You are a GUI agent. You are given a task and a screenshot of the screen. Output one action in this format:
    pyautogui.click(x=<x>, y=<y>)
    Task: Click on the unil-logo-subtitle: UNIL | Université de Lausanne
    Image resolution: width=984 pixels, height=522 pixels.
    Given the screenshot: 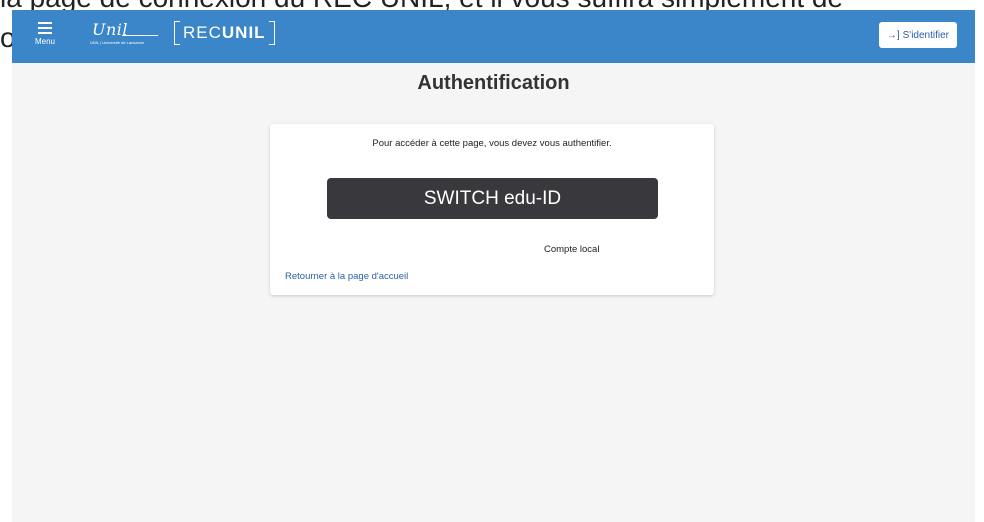 What is the action you would take?
    pyautogui.click(x=117, y=42)
    